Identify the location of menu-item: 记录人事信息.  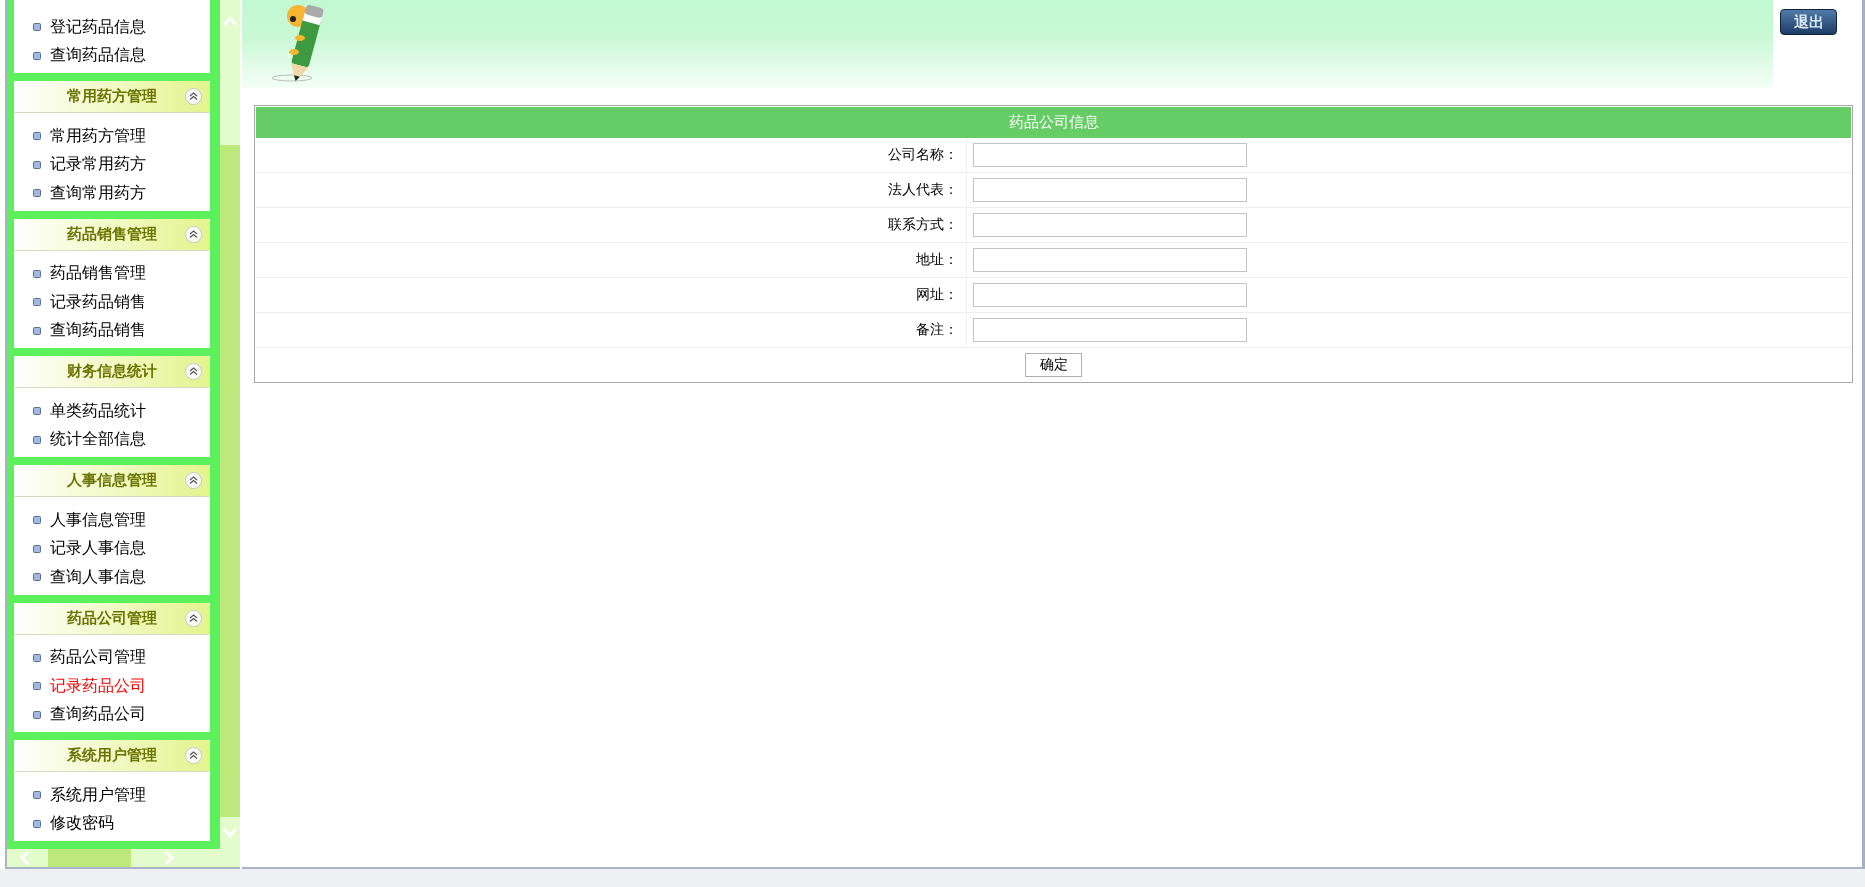
(98, 549).